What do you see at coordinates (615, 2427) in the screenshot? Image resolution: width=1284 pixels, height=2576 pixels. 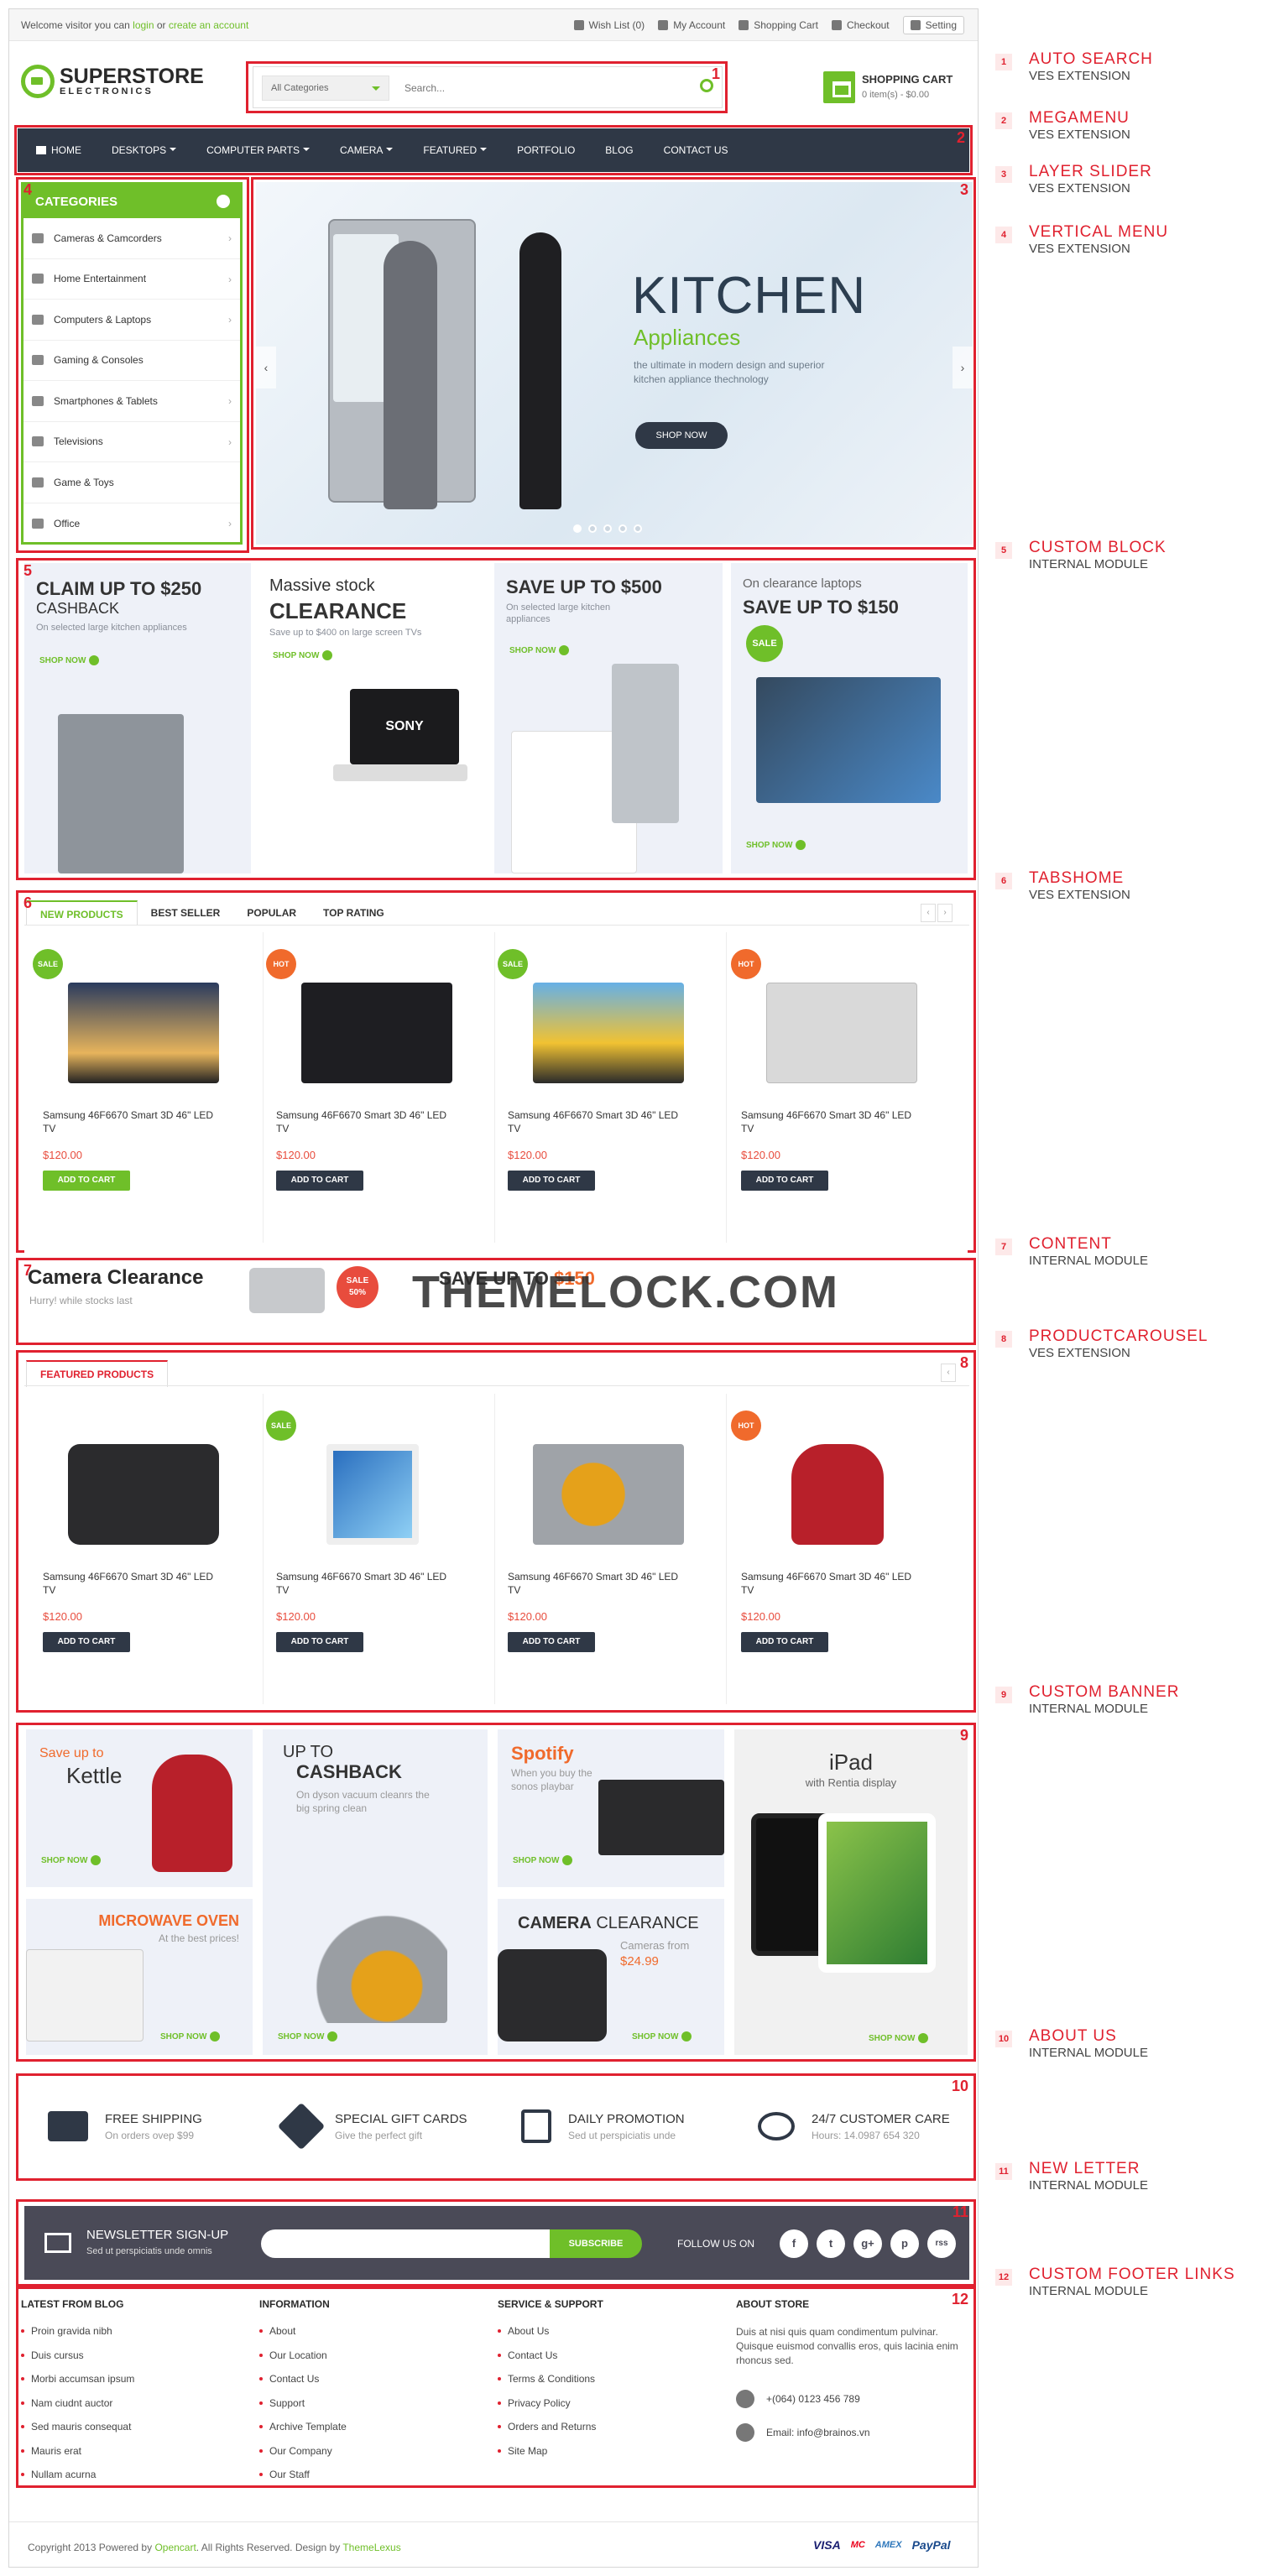 I see `footer-link: Orders and Returns` at bounding box center [615, 2427].